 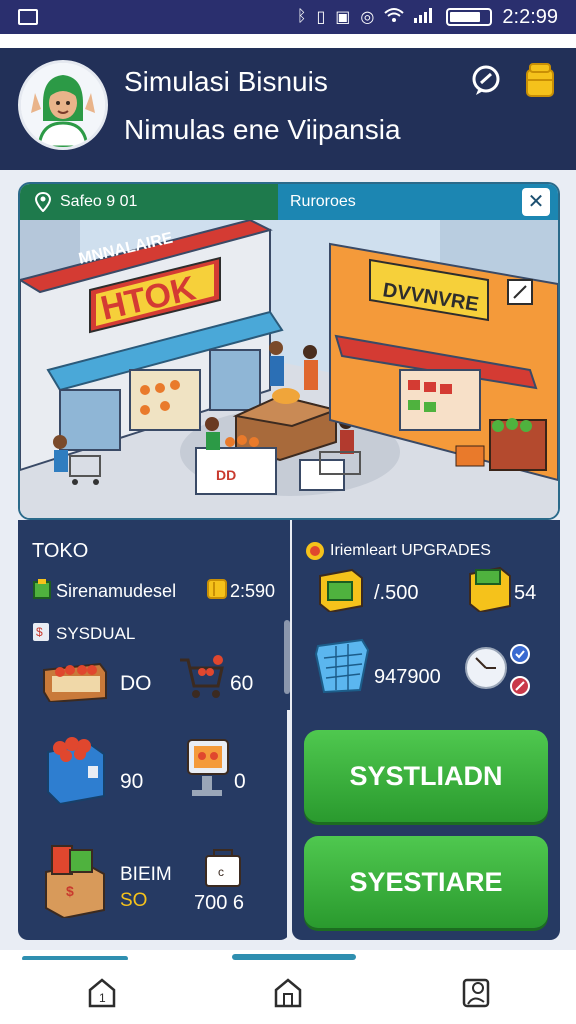 I want to click on scene-tab-resources: Ruroroes, so click(x=418, y=202).